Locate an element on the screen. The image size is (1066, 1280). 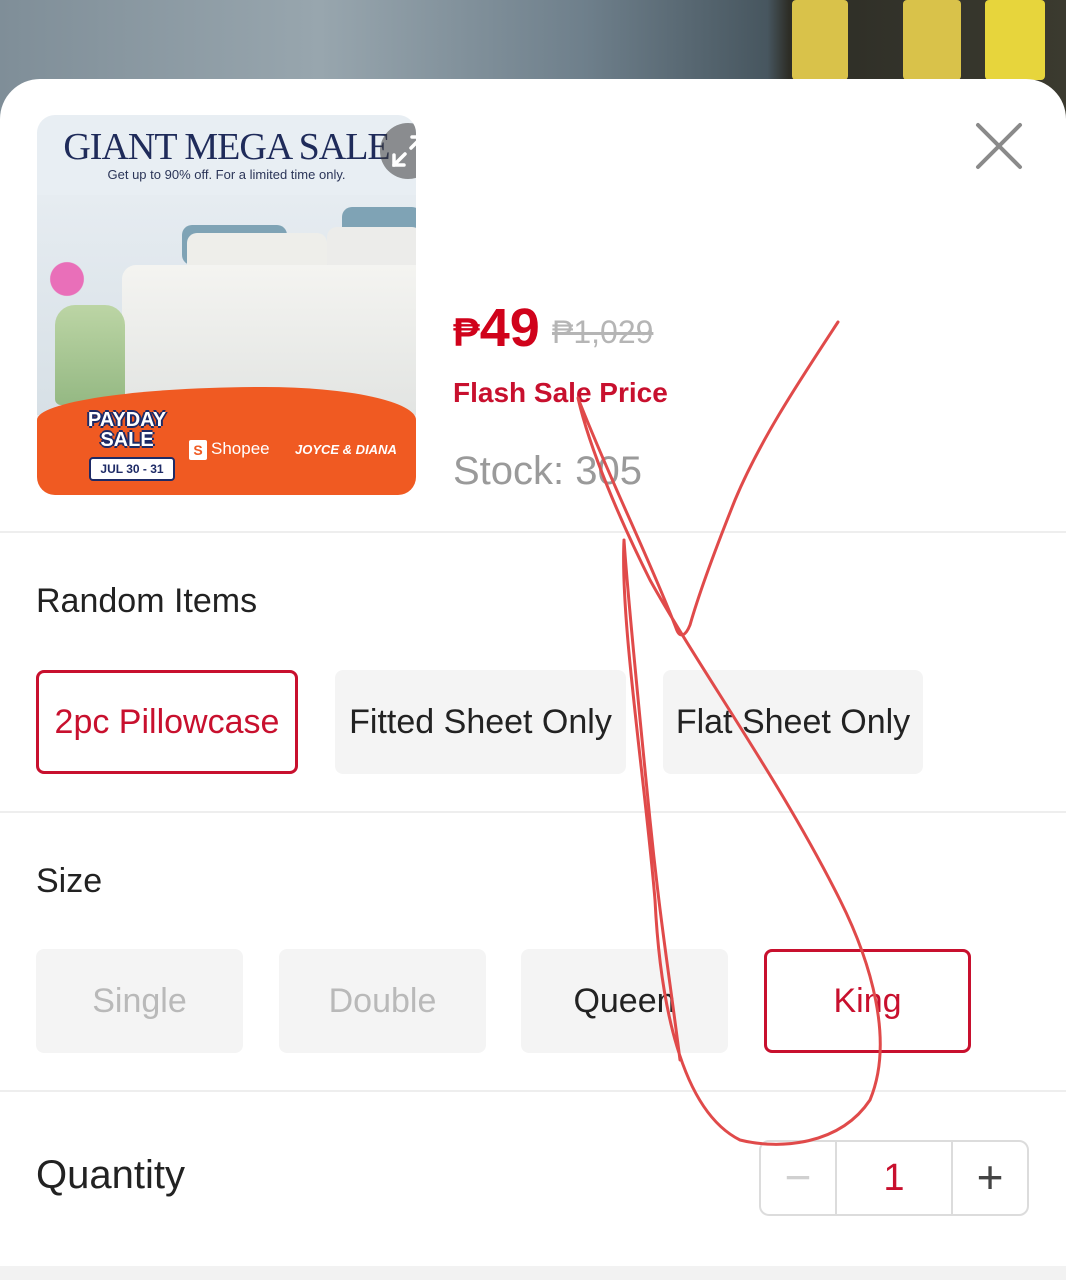
size-option-king: King is located at coordinates (867, 1001).